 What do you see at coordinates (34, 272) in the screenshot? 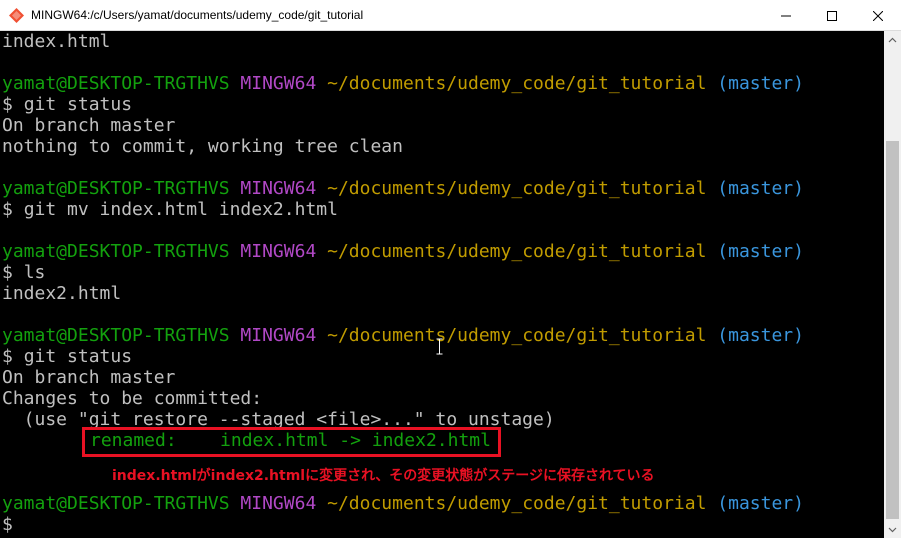
I see `command-text: ls` at bounding box center [34, 272].